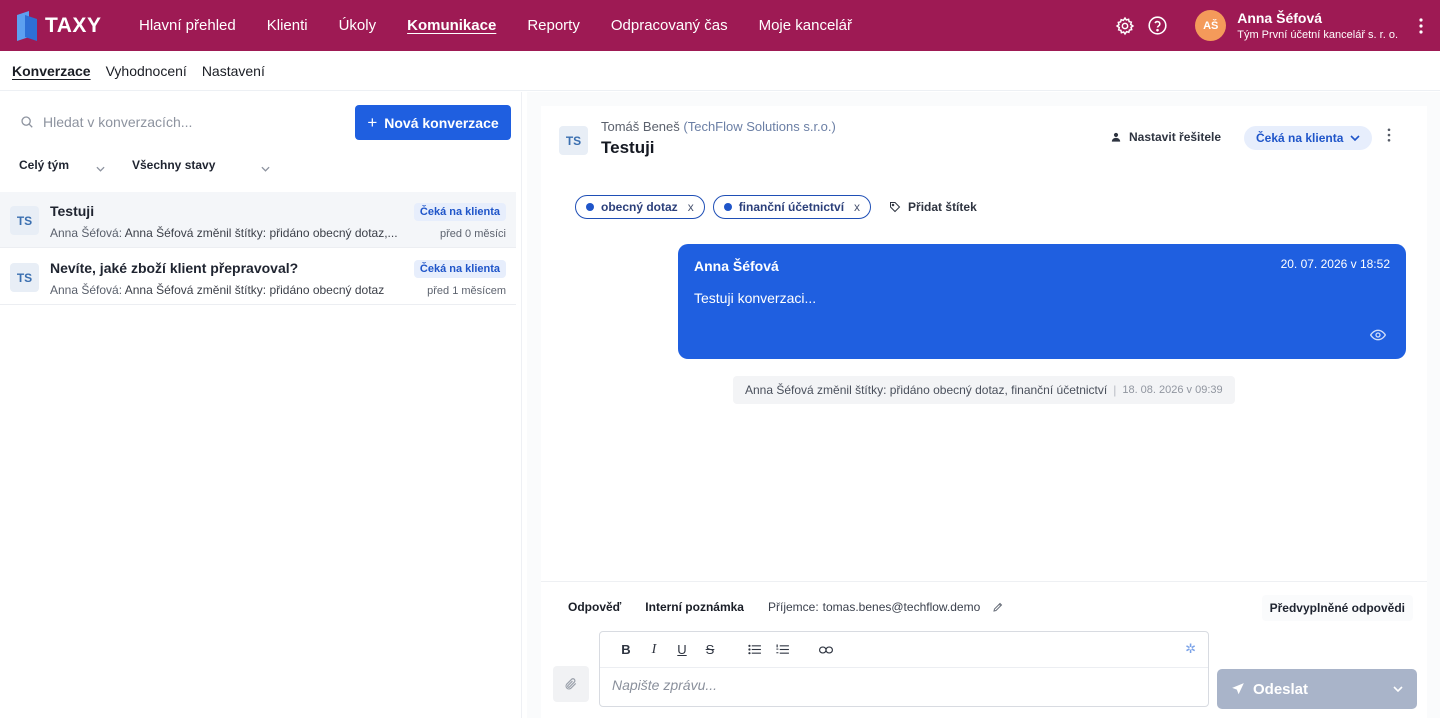  What do you see at coordinates (640, 126) in the screenshot?
I see `client-name: Tomáš Beneš` at bounding box center [640, 126].